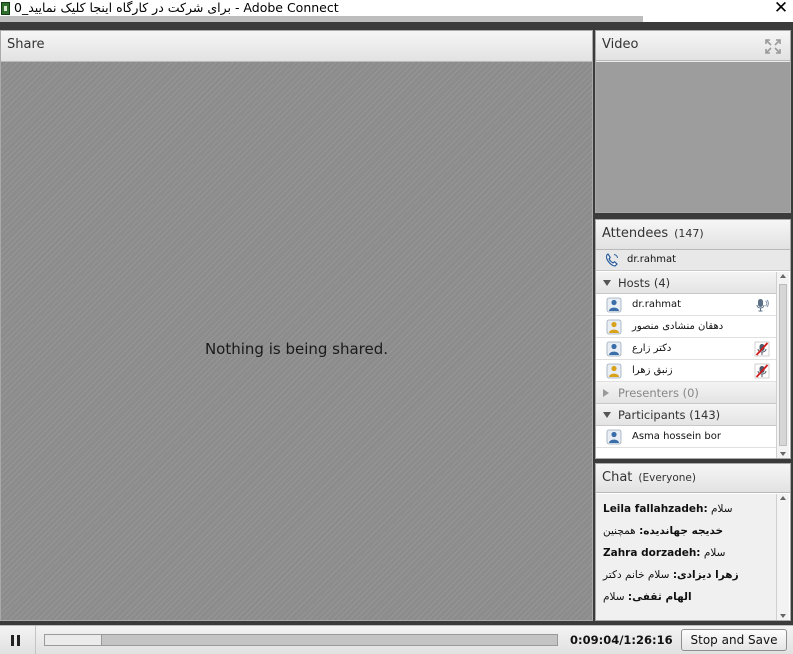 This screenshot has height=654, width=793. Describe the element at coordinates (606, 393) in the screenshot. I see `collapse-right-icon` at that location.